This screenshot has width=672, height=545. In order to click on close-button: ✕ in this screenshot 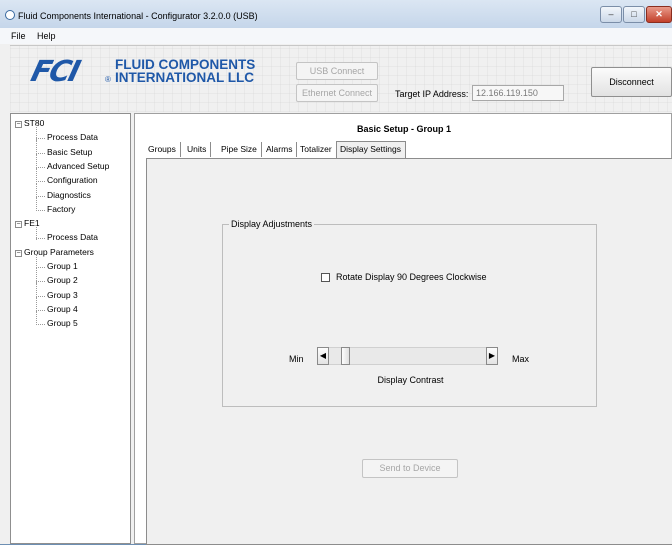, I will do `click(659, 14)`.